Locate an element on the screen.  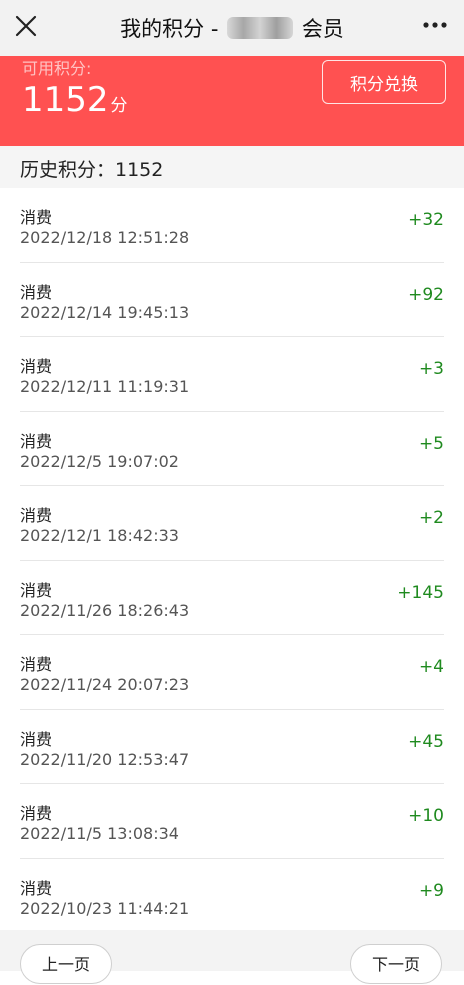
record-time: 2022/12/5 19:07:02 is located at coordinates (99, 461).